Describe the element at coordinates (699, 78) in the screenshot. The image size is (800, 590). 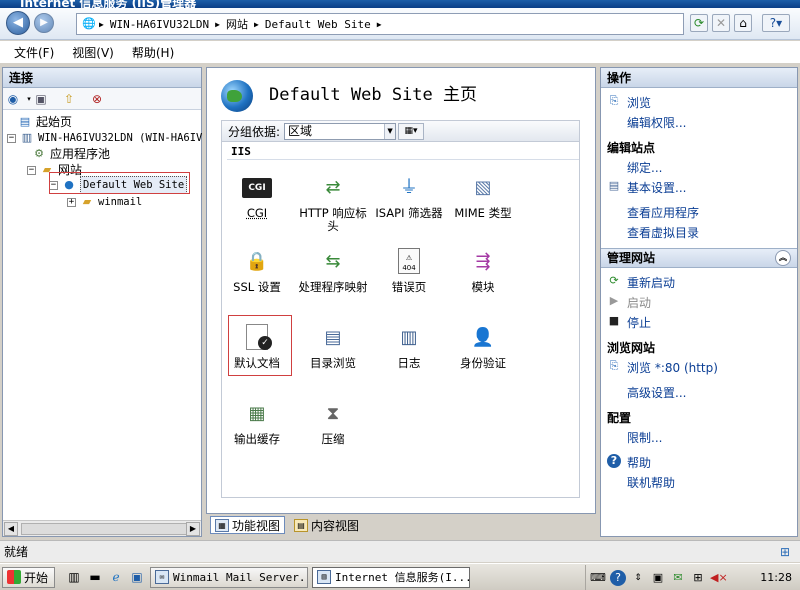
I see `actions-header: 操作` at that location.